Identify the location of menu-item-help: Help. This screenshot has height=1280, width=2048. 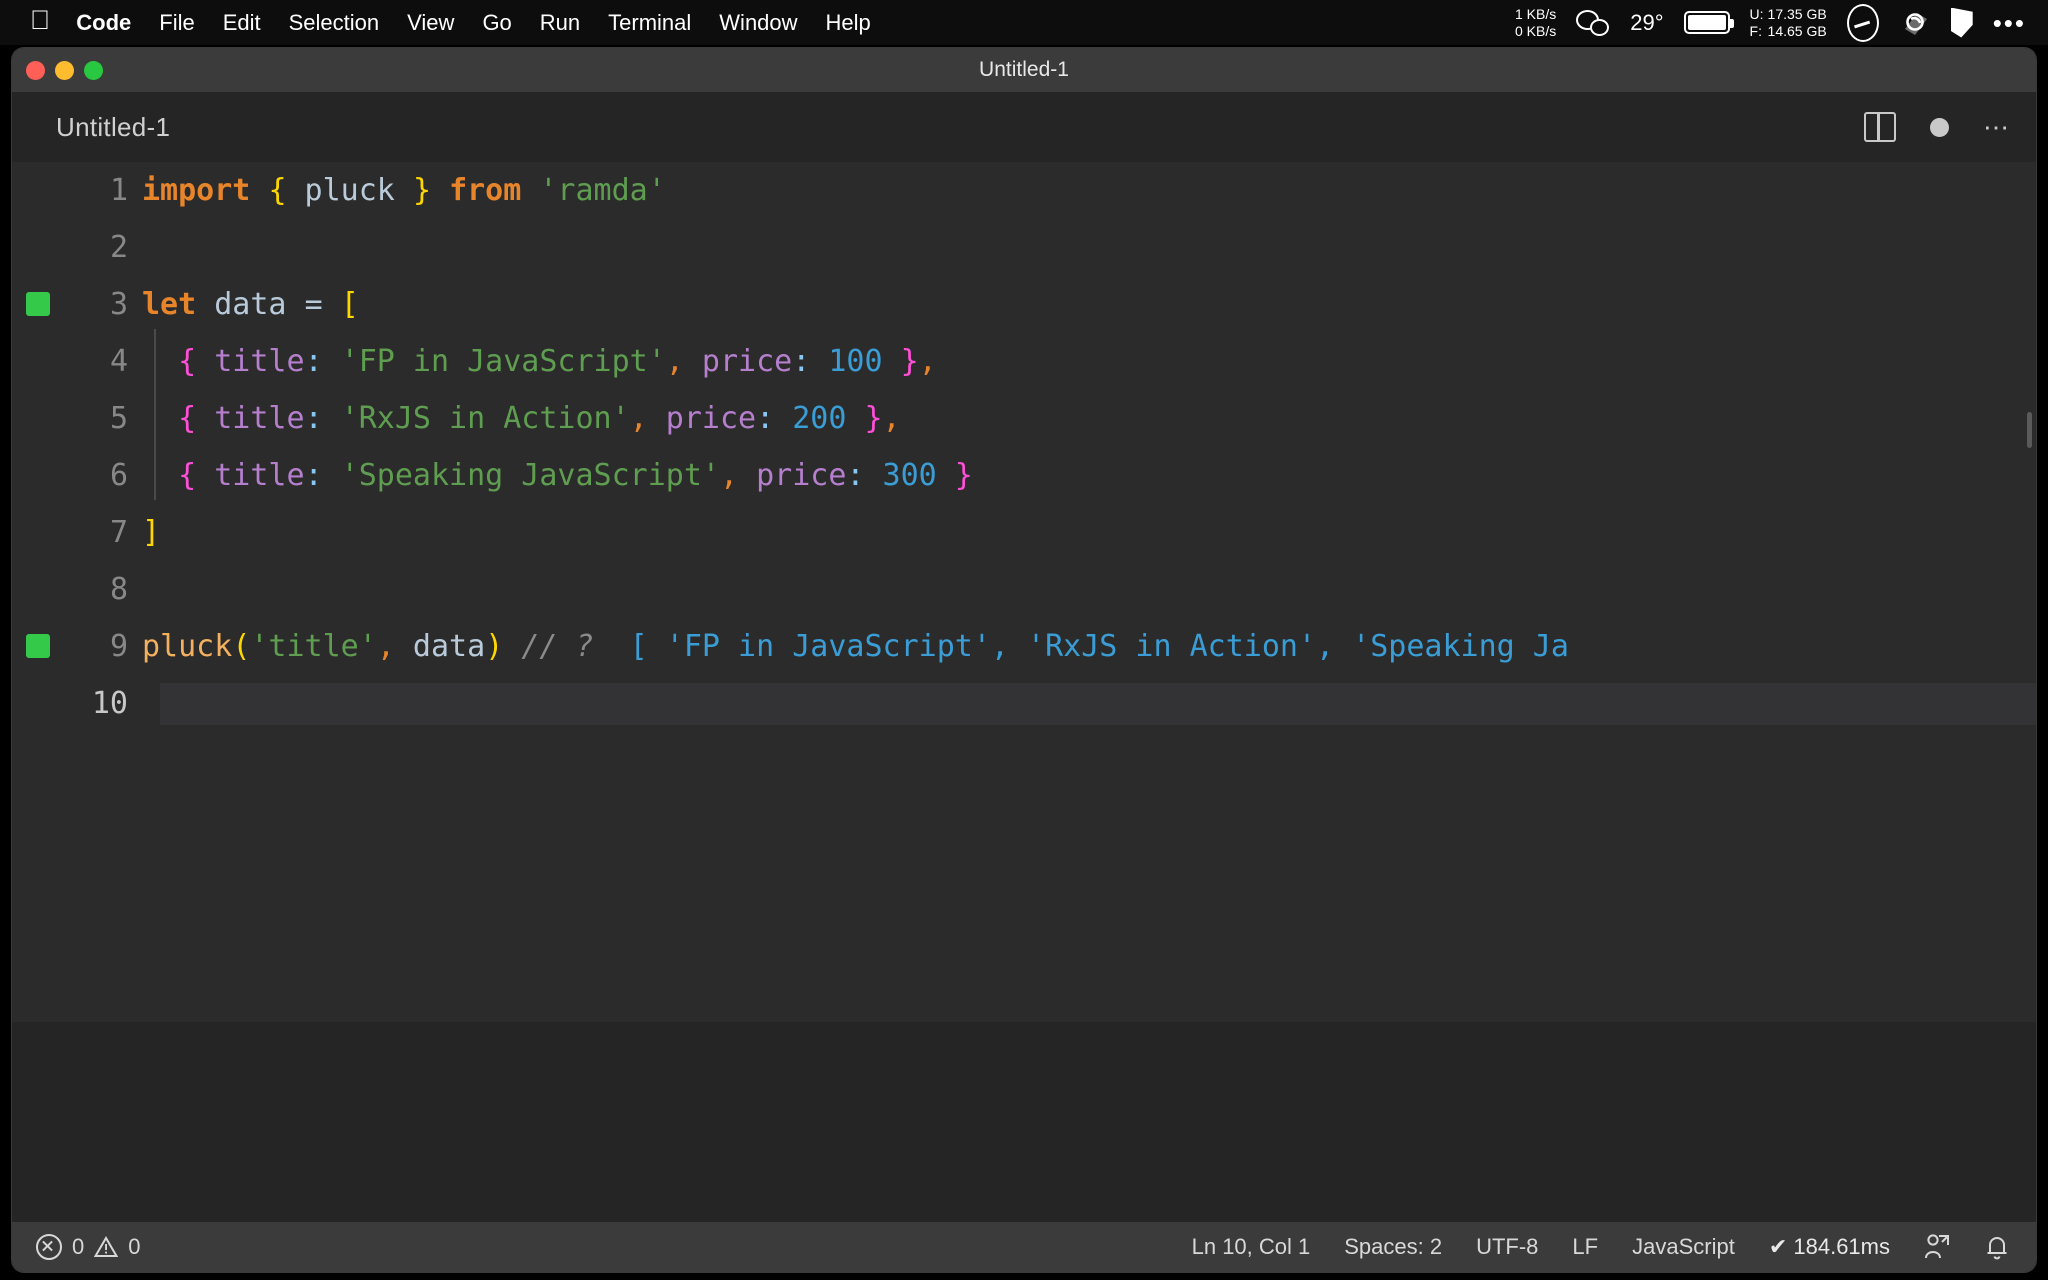
(848, 23).